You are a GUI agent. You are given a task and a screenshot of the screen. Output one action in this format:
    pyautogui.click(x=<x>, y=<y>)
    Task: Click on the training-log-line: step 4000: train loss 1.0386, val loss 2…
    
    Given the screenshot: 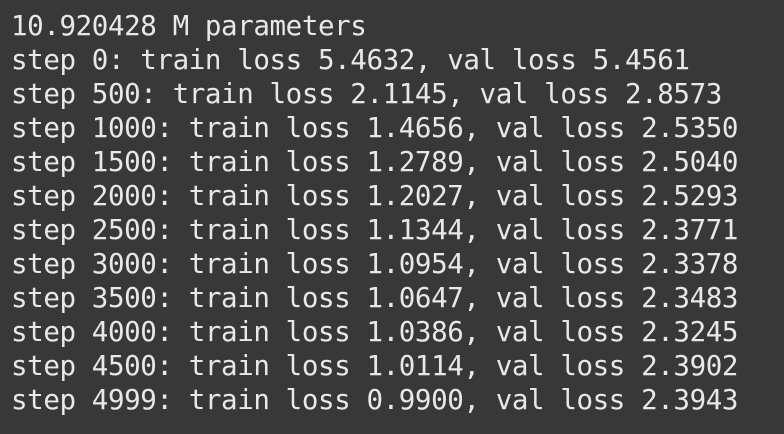 What is the action you would take?
    pyautogui.click(x=375, y=332)
    